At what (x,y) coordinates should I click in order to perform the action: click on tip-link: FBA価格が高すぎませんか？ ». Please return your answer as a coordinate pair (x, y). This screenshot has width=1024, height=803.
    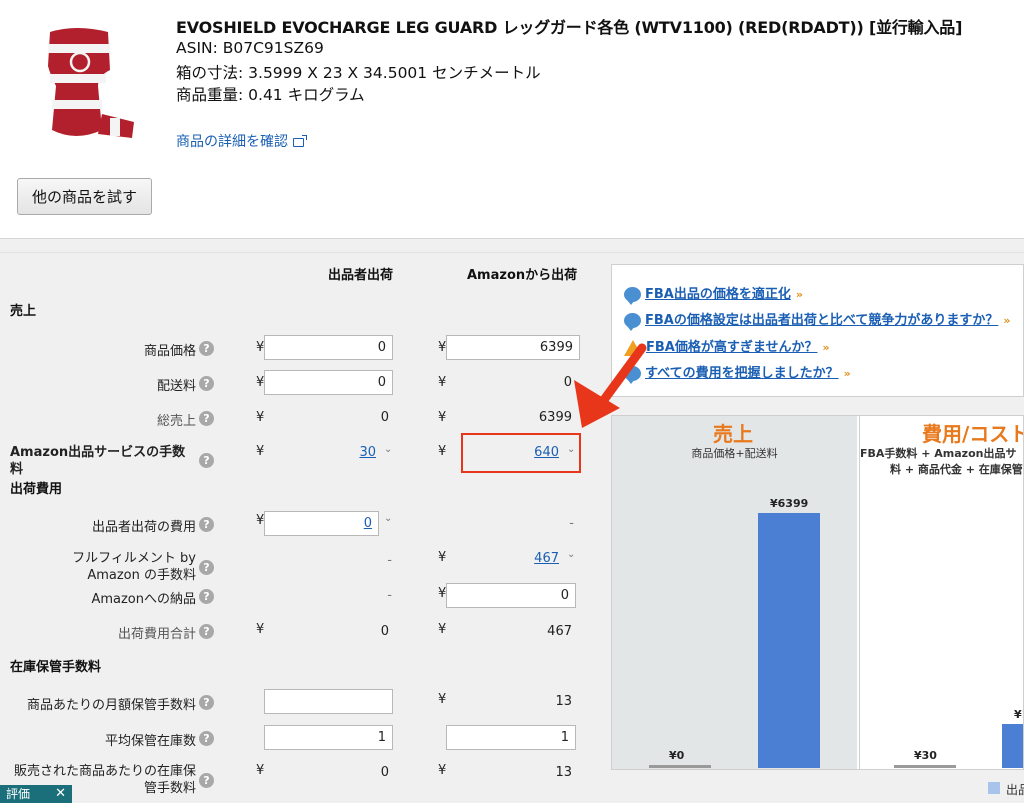
    Looking at the image, I should click on (727, 346).